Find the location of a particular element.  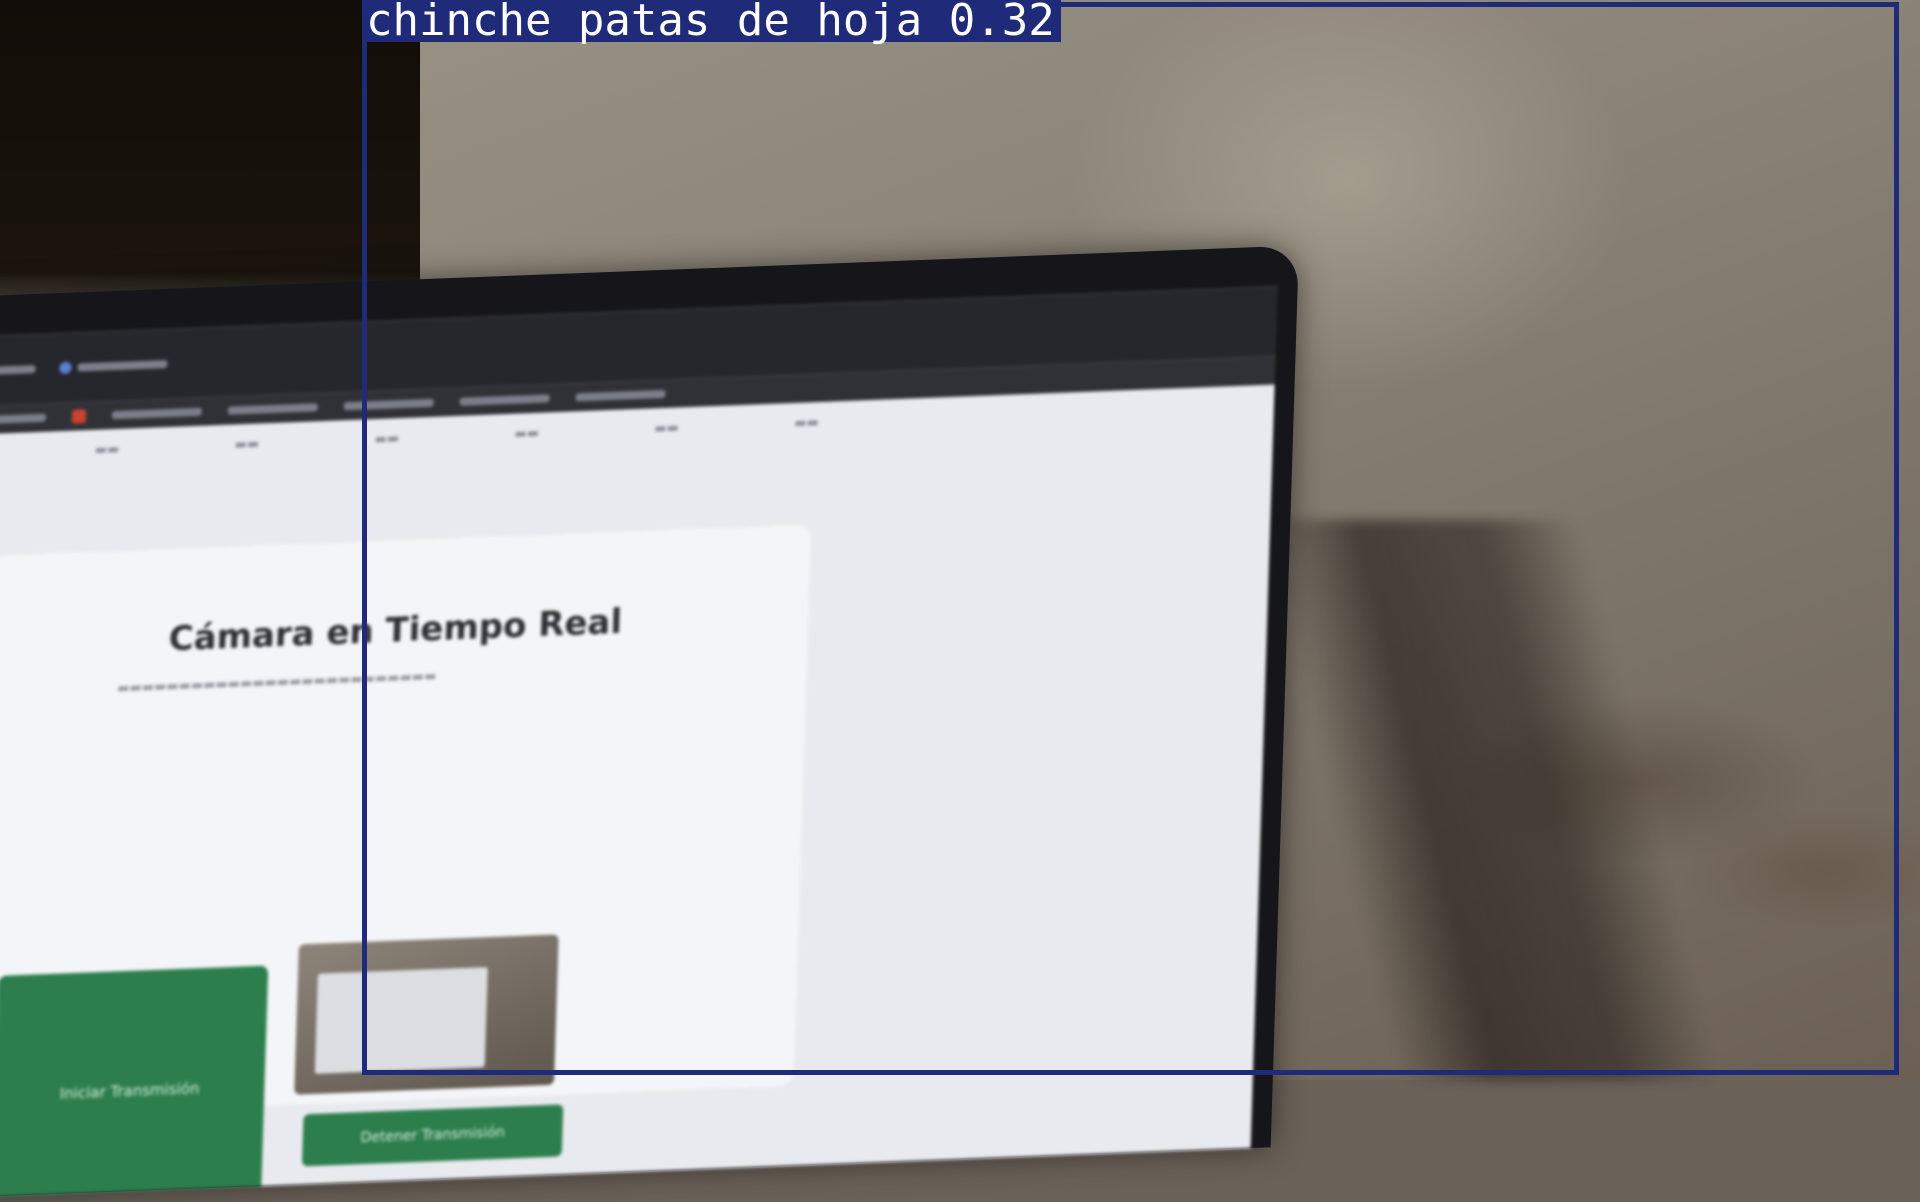

tab-favicon-icon is located at coordinates (65, 368).